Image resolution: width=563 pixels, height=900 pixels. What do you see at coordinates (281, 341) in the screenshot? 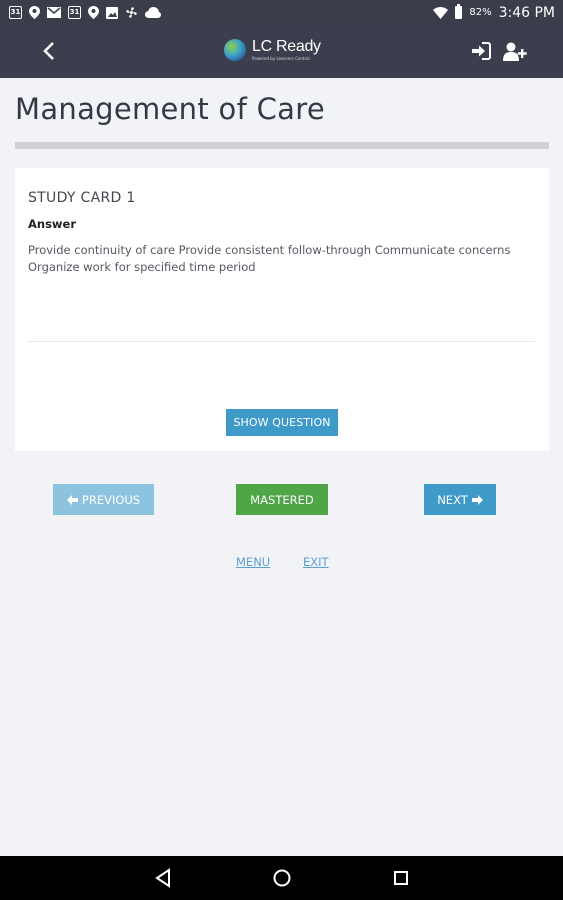
I see `card-divider` at bounding box center [281, 341].